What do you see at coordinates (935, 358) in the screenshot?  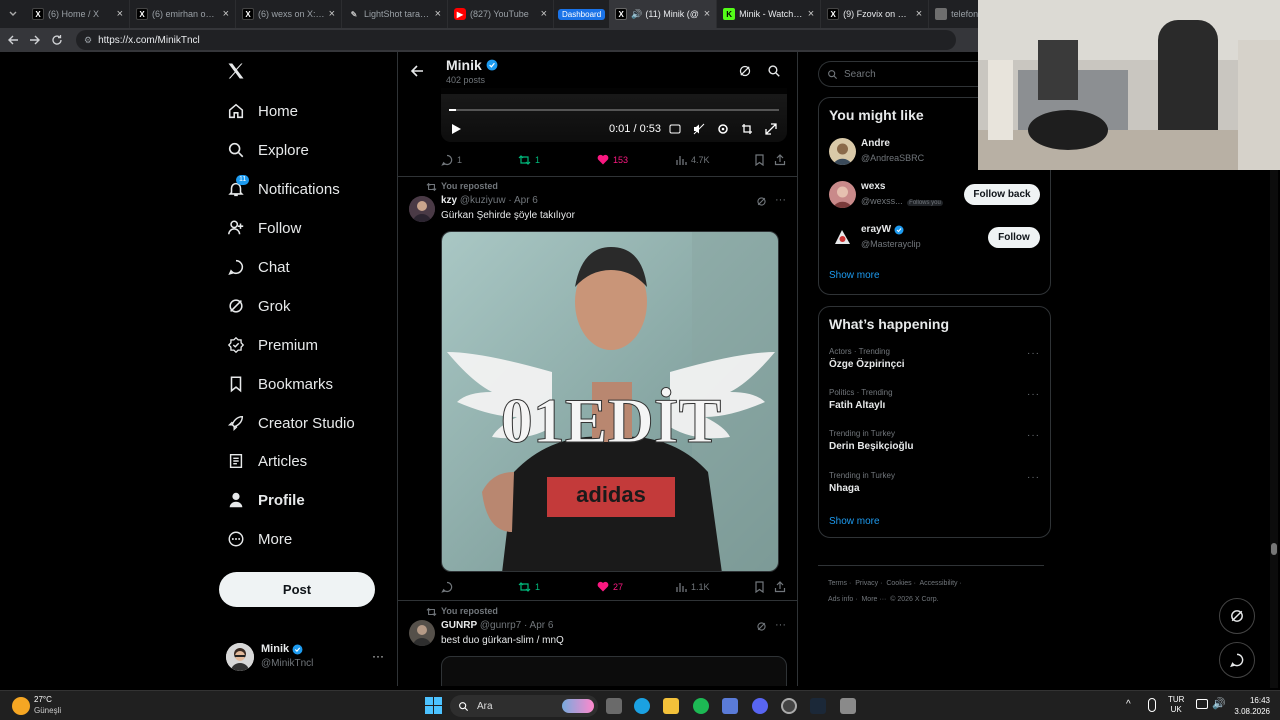 I see `trend-item: Actors · Trending Özge Özpirinçci` at bounding box center [935, 358].